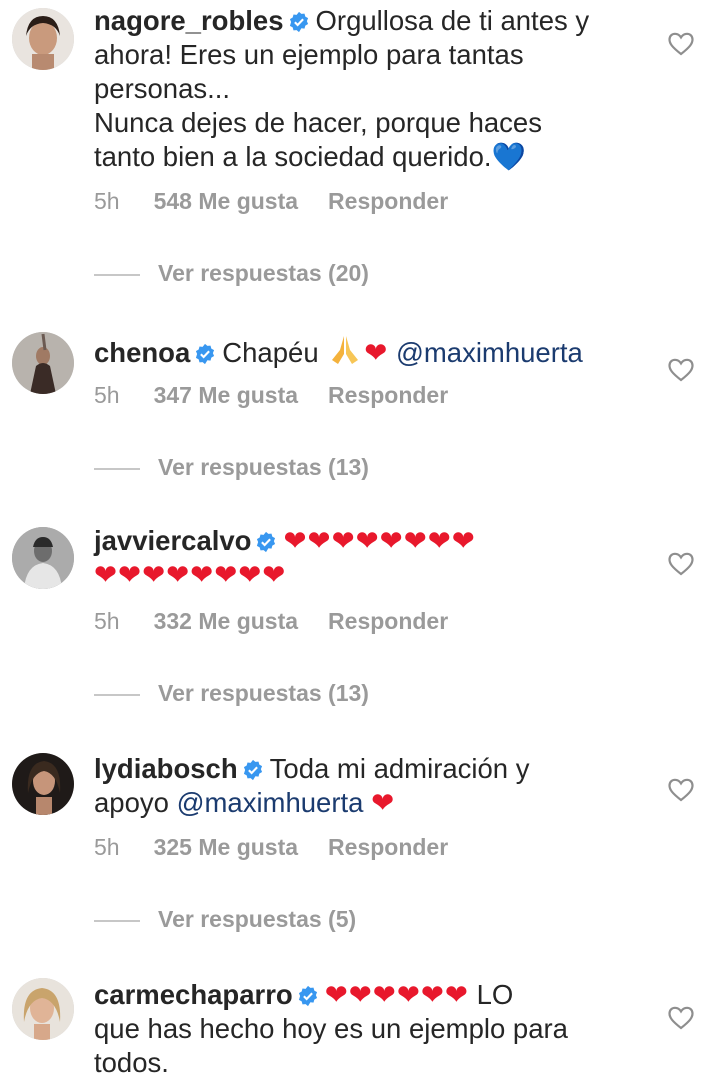 The height and width of the screenshot is (1080, 715). What do you see at coordinates (193, 994) in the screenshot?
I see `username: carmechaparro` at bounding box center [193, 994].